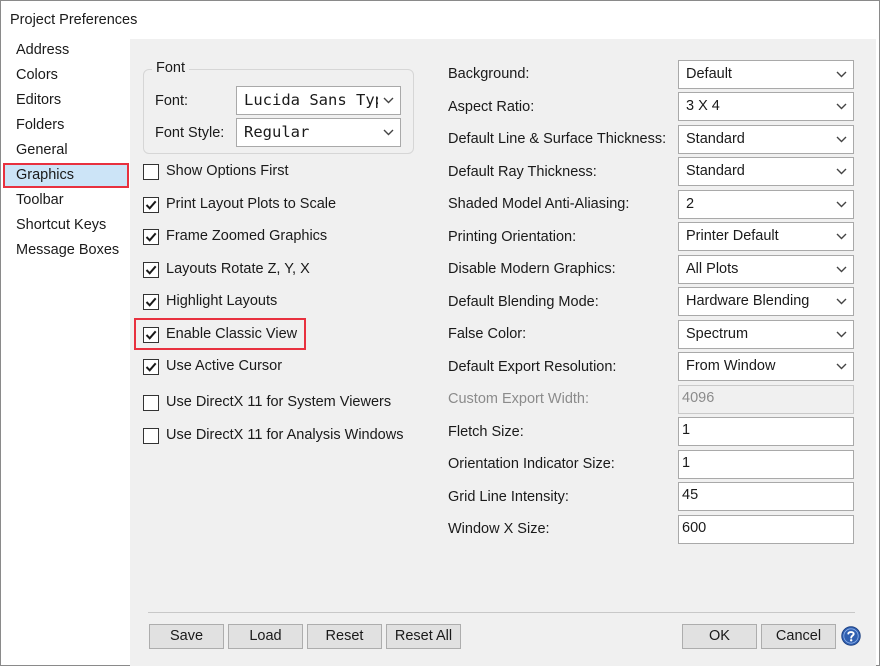 This screenshot has width=880, height=666. Describe the element at coordinates (766, 366) in the screenshot. I see `export-resolution-select: From Window` at that location.